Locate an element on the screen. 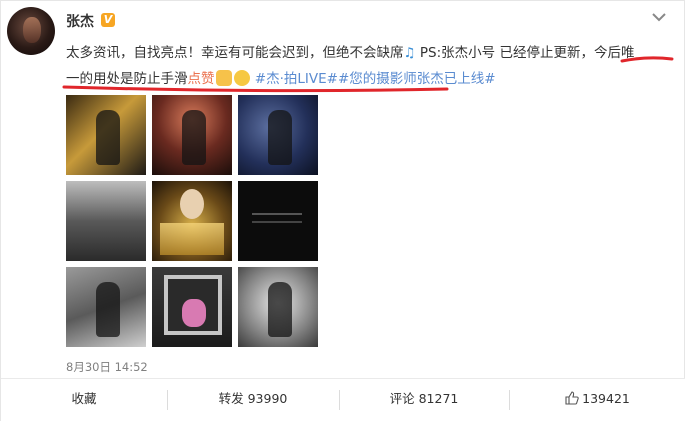 The image size is (685, 421). like-count: 139421 is located at coordinates (606, 398).